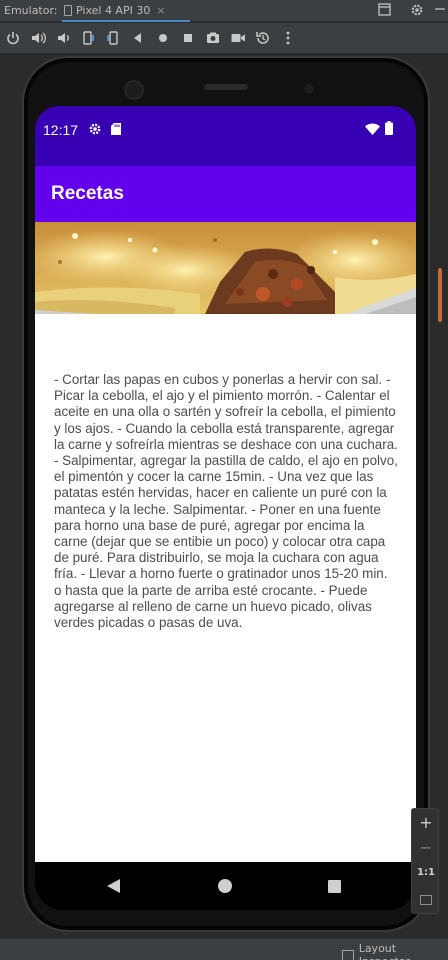  I want to click on snapshot-icon, so click(263, 38).